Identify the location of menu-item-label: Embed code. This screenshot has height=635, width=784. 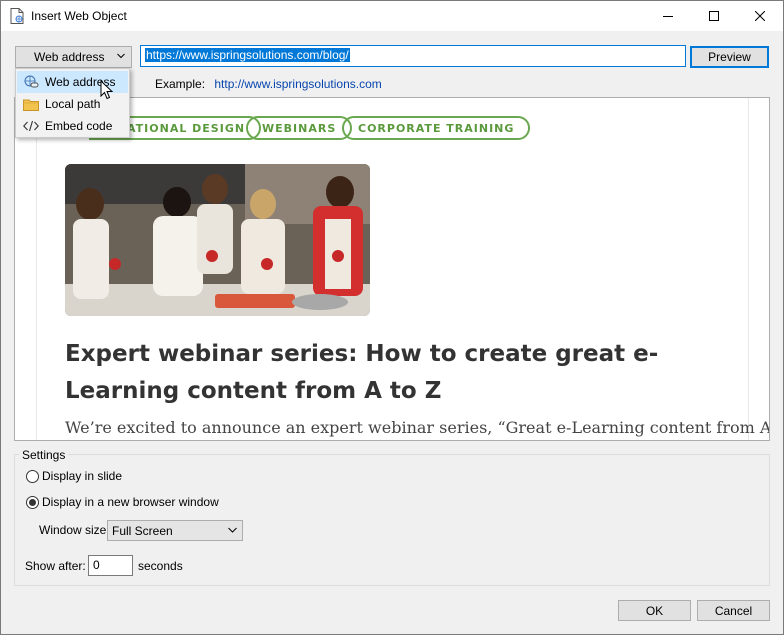
(79, 126).